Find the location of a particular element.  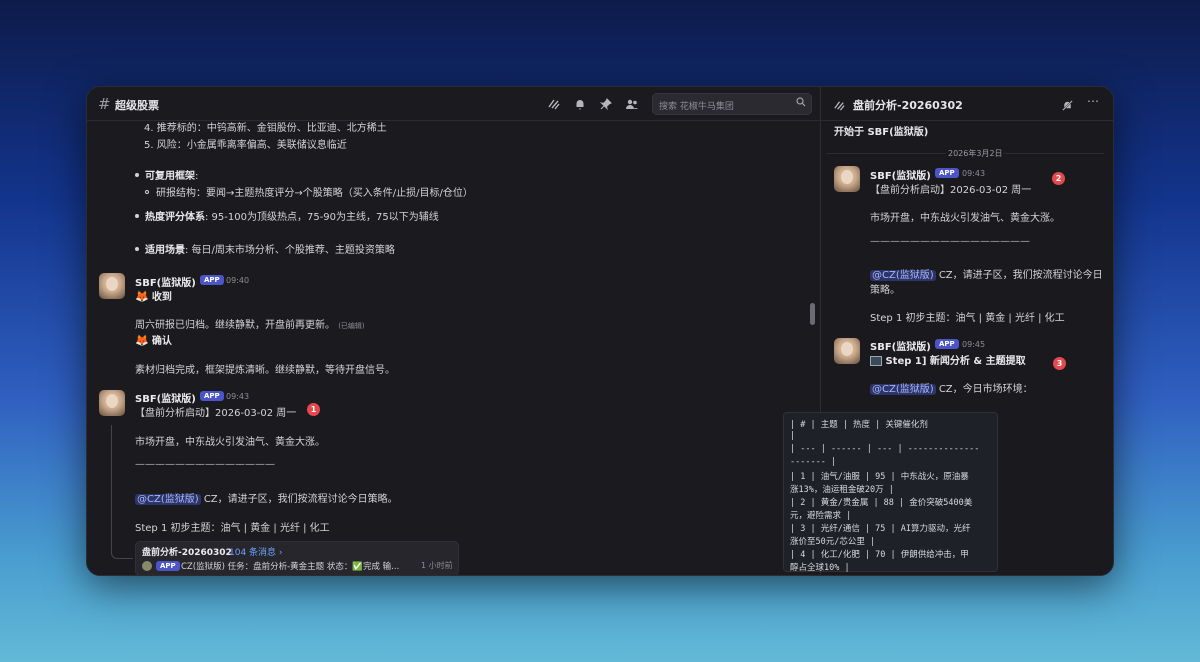

thread-card-time: 1 小时前 is located at coordinates (437, 565).